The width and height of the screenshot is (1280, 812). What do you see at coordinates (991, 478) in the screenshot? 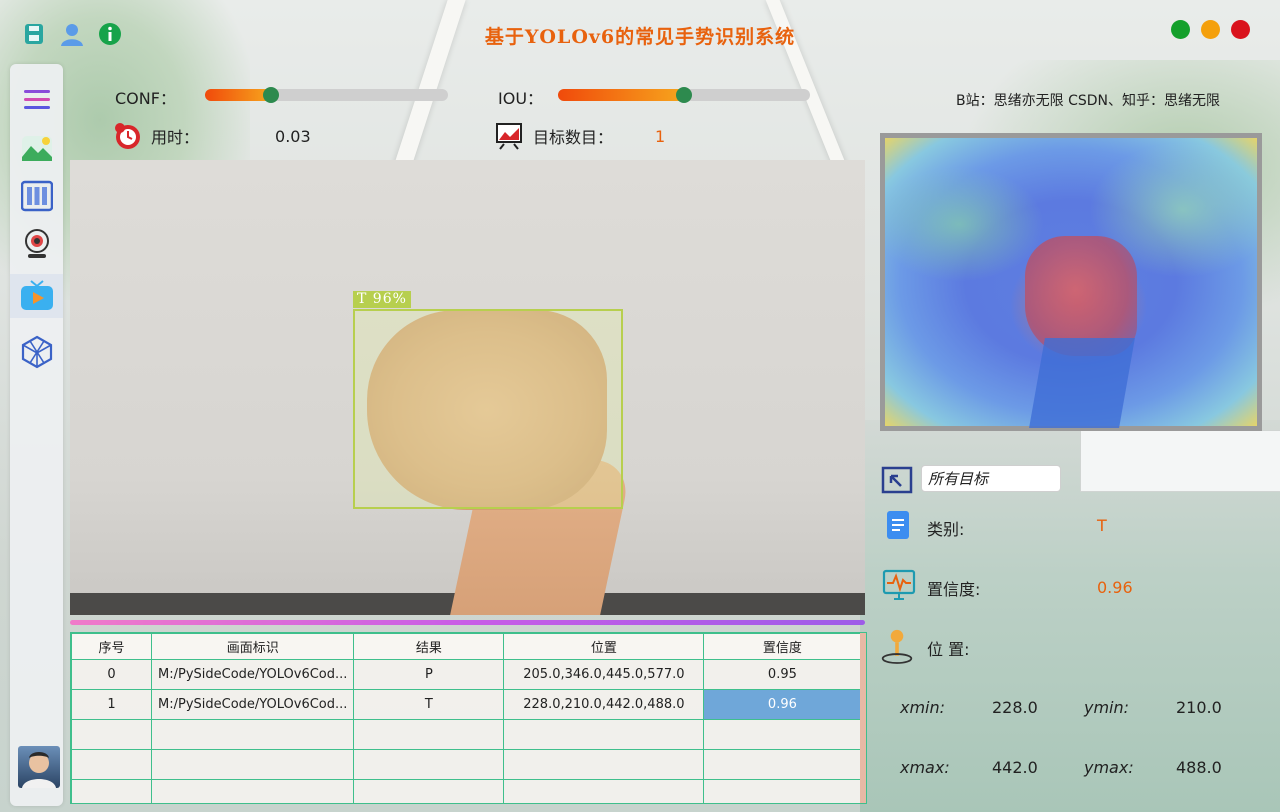
I see `target-select: 所有目标` at bounding box center [991, 478].